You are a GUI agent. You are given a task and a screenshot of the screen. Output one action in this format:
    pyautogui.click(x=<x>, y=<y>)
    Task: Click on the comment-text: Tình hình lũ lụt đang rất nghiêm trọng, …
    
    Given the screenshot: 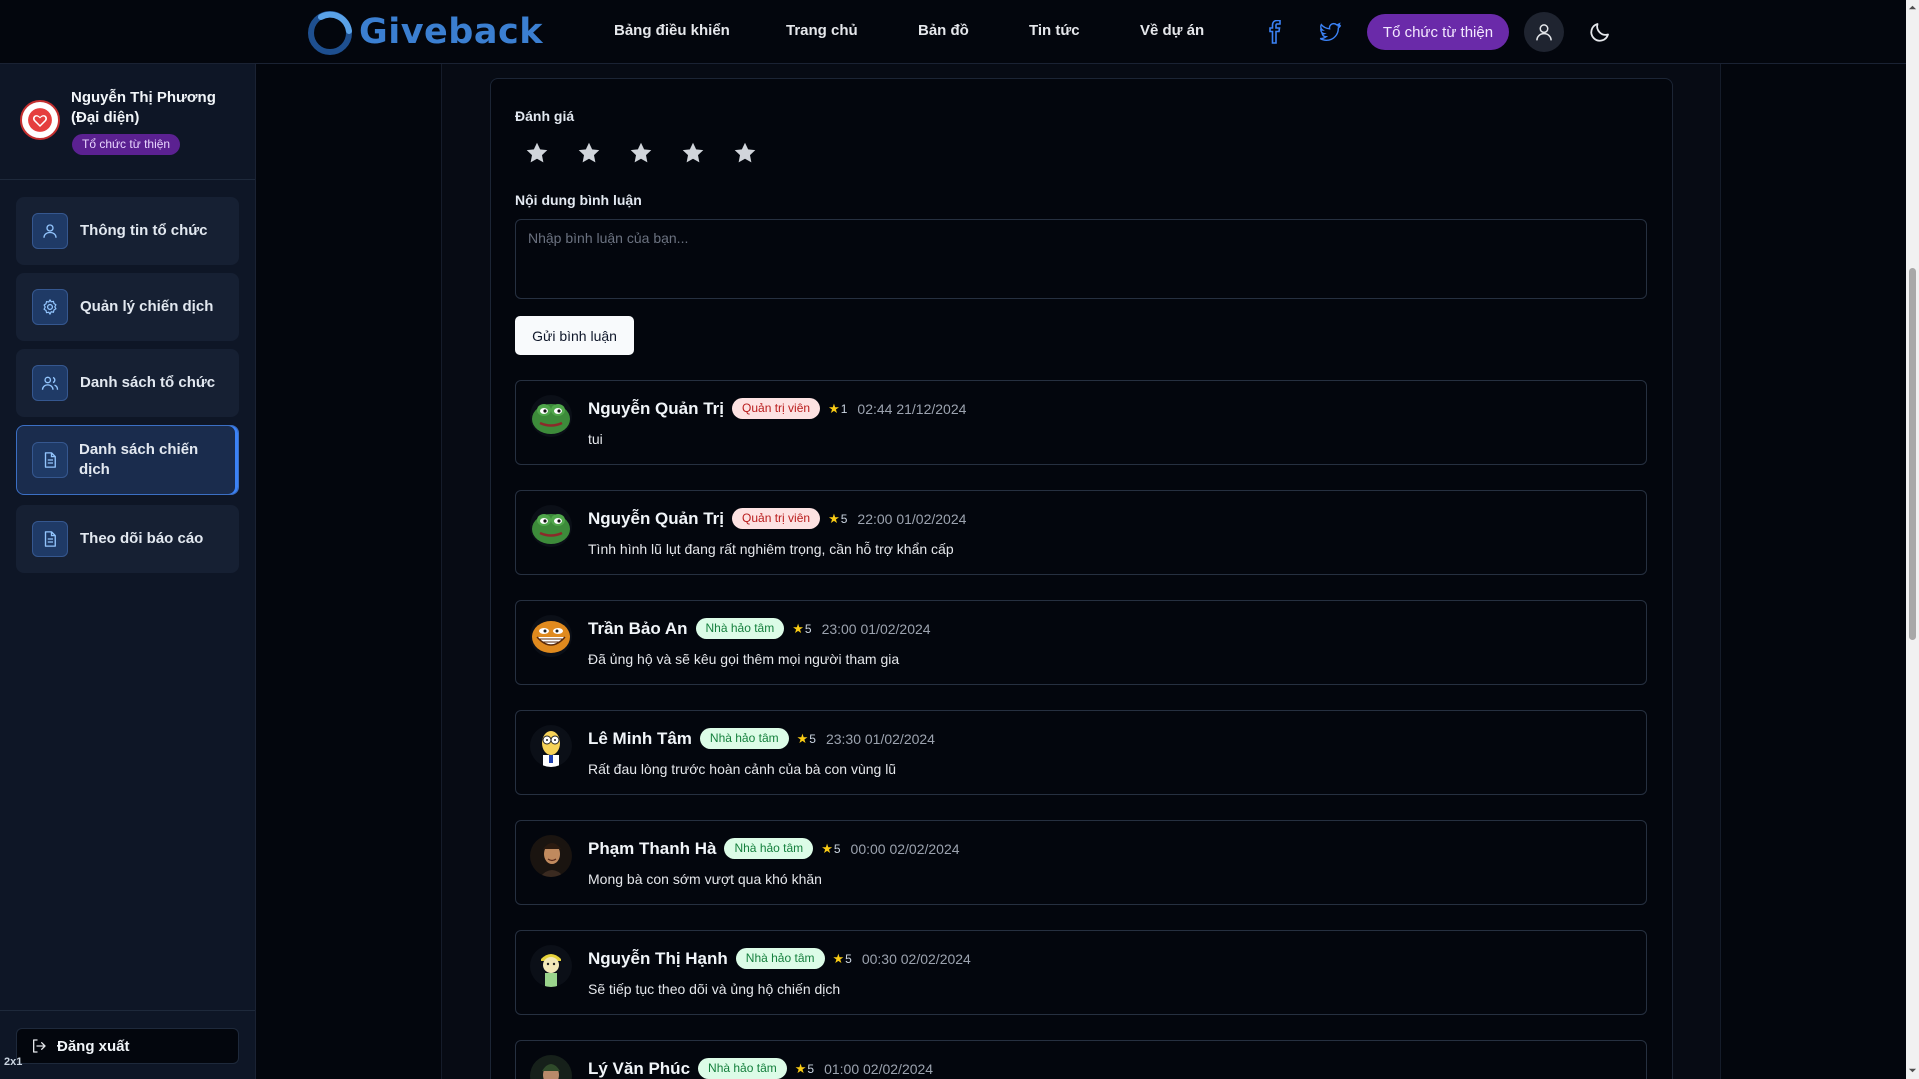 What is the action you would take?
    pyautogui.click(x=771, y=549)
    